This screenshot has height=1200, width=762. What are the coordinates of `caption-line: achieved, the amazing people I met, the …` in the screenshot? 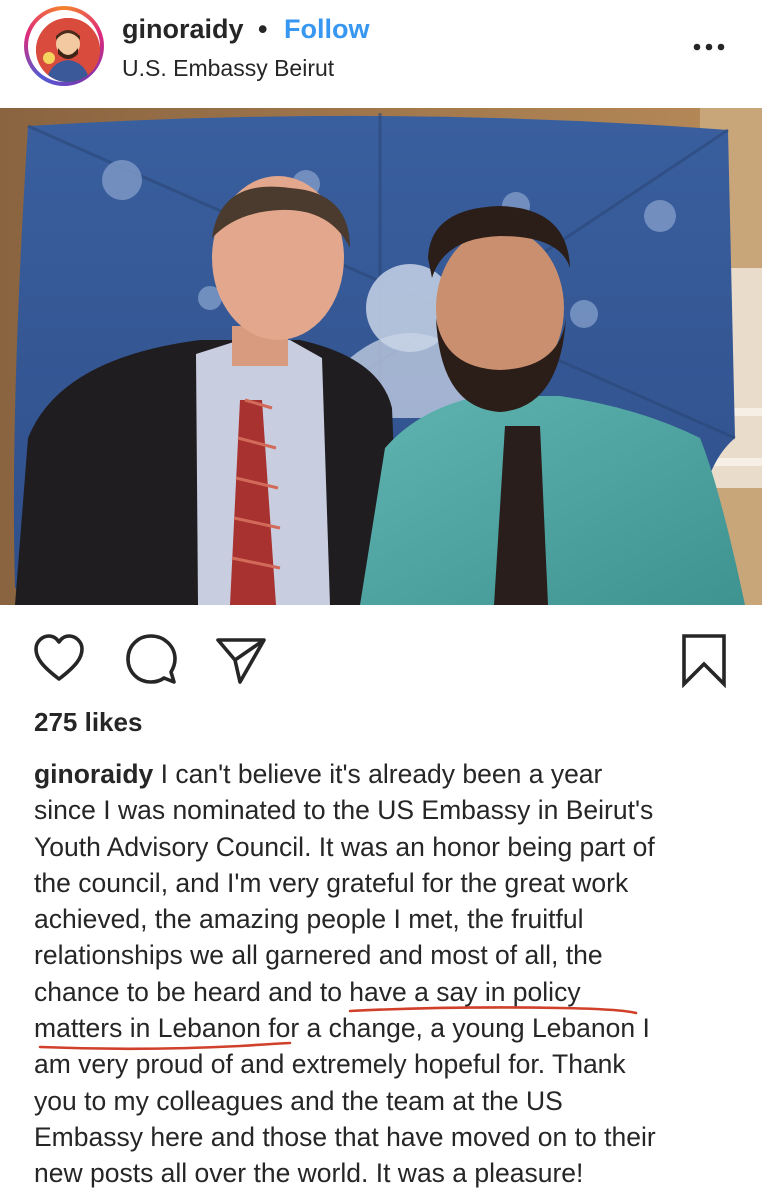 It's located at (309, 919).